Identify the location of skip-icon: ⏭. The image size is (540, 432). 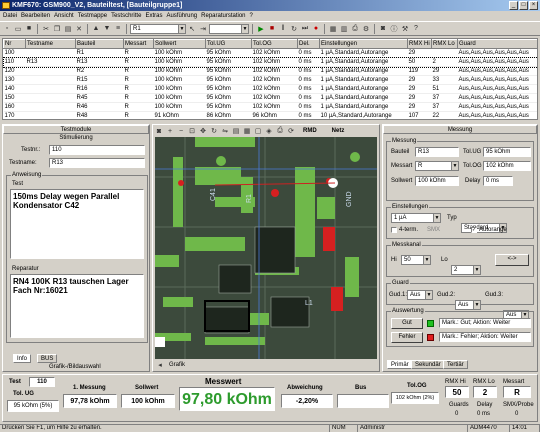
(305, 29).